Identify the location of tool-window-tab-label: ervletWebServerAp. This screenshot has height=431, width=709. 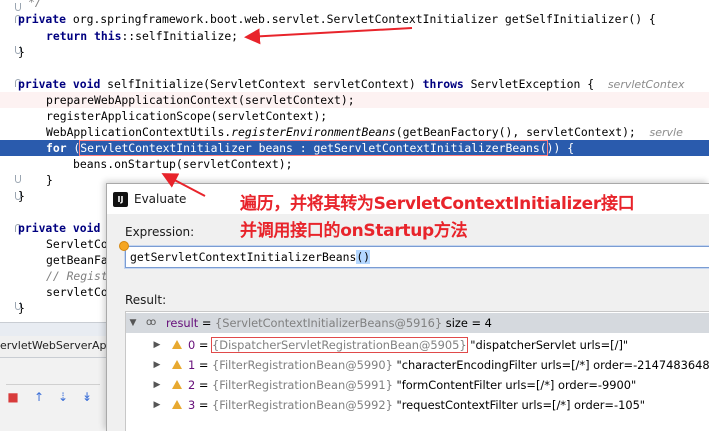
(53, 345).